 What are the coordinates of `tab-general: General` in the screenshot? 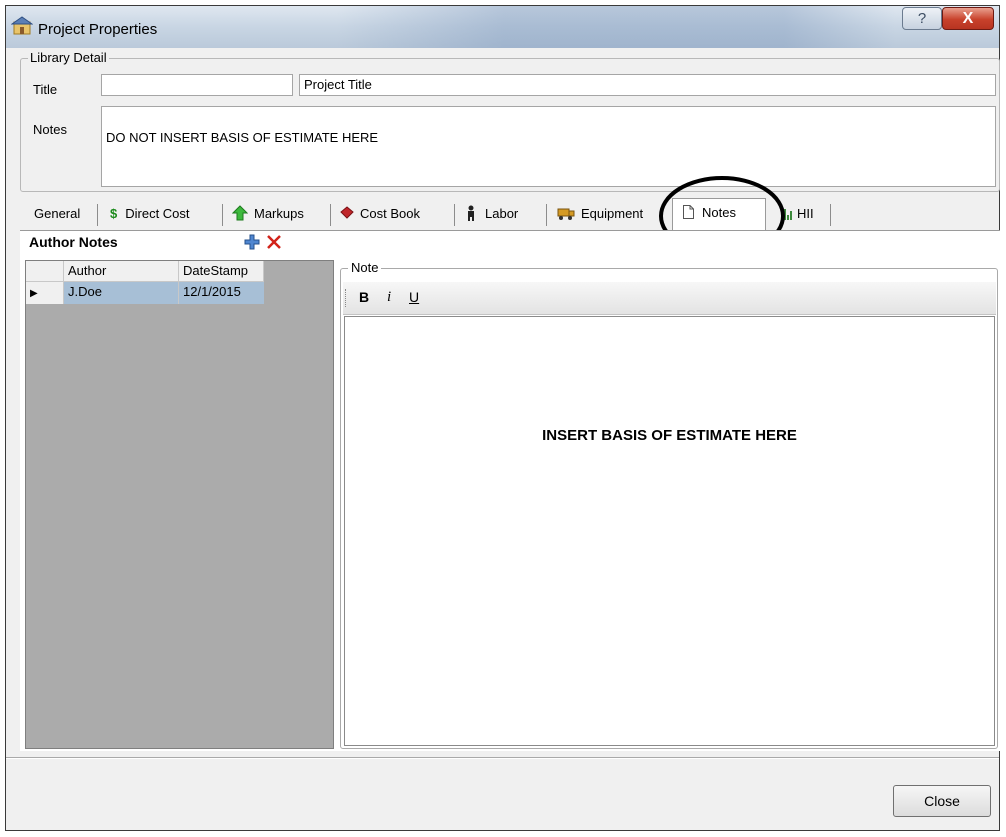 It's located at (57, 214).